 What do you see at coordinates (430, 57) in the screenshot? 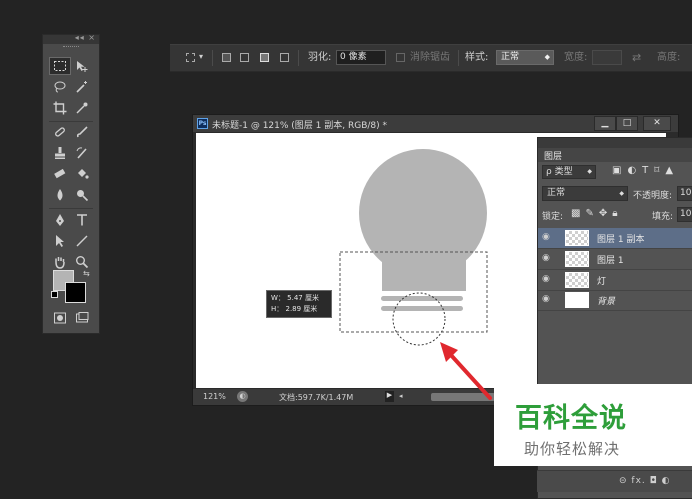
I see `antialias-label: 消除锯齿` at bounding box center [430, 57].